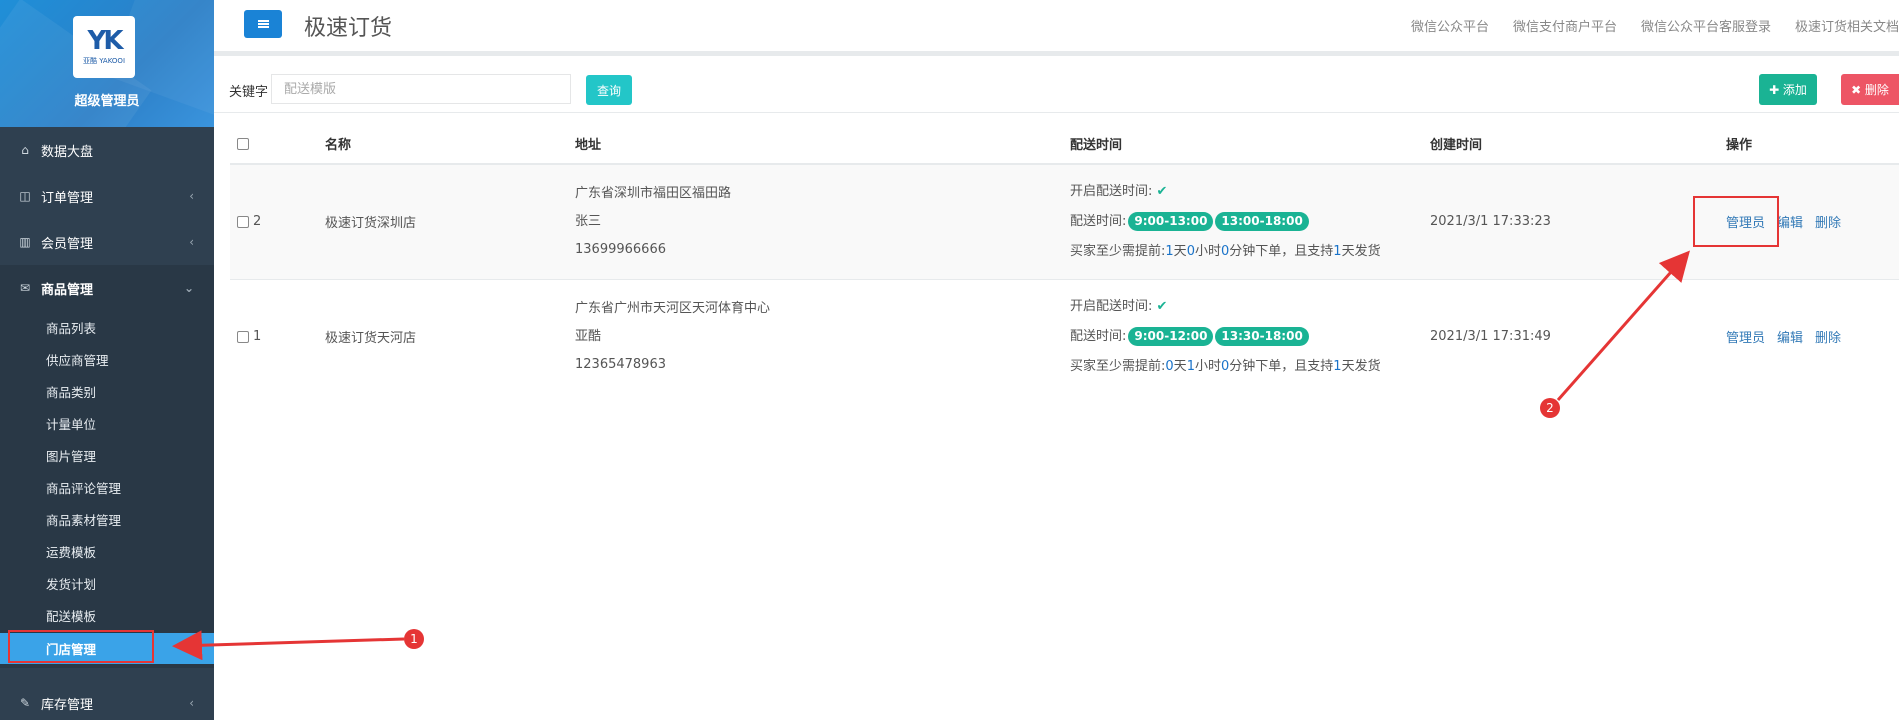  Describe the element at coordinates (1171, 336) in the screenshot. I see `time-slot-badge: 9:00-12:00` at that location.